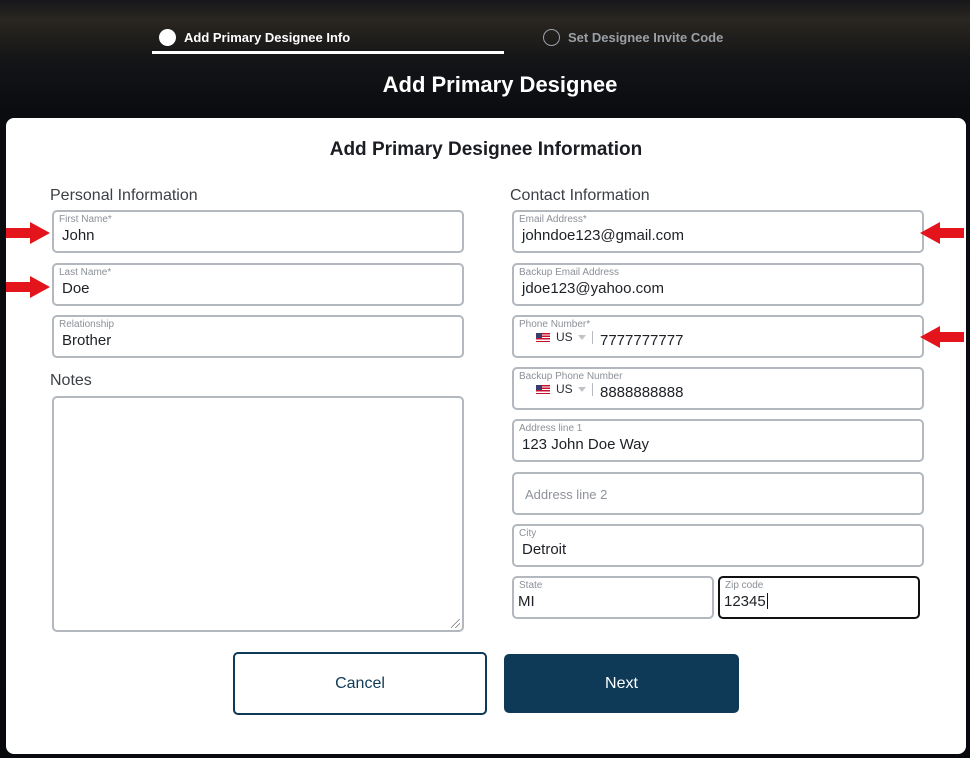 The height and width of the screenshot is (758, 970). I want to click on phone-country-select: US, so click(564, 337).